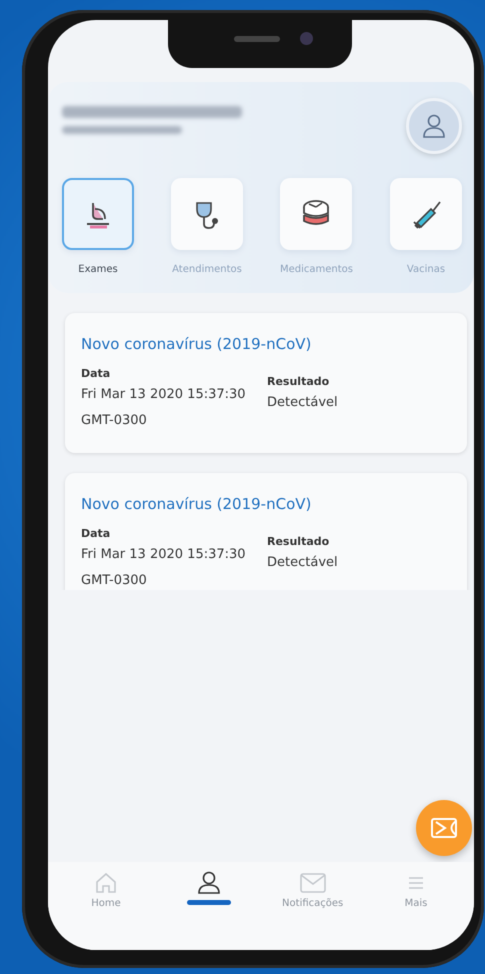  Describe the element at coordinates (312, 910) in the screenshot. I see `nav-tab: Notificações` at that location.